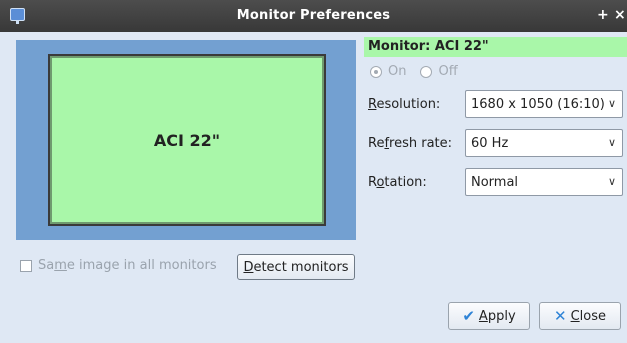  Describe the element at coordinates (410, 143) in the screenshot. I see `refresh-rate-label: Refresh rate:` at that location.